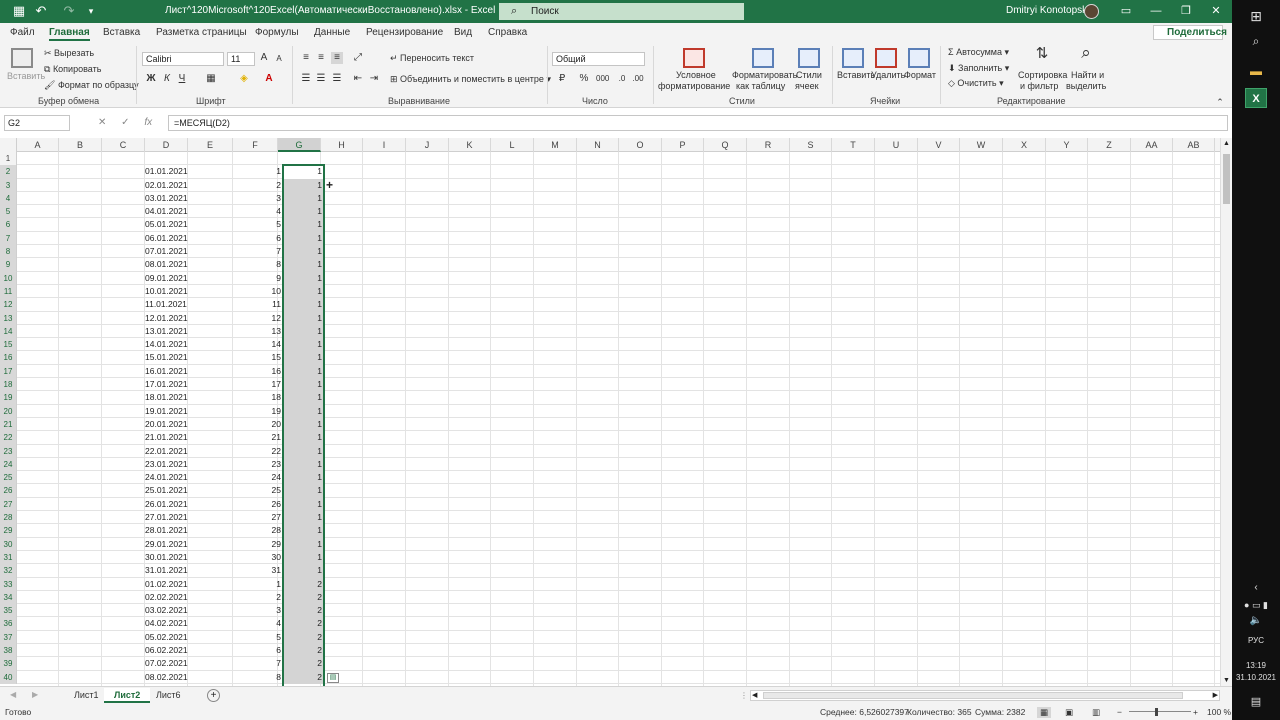 This screenshot has width=1280, height=720. What do you see at coordinates (258, 198) in the screenshot?
I see `cell-f: 3` at bounding box center [258, 198].